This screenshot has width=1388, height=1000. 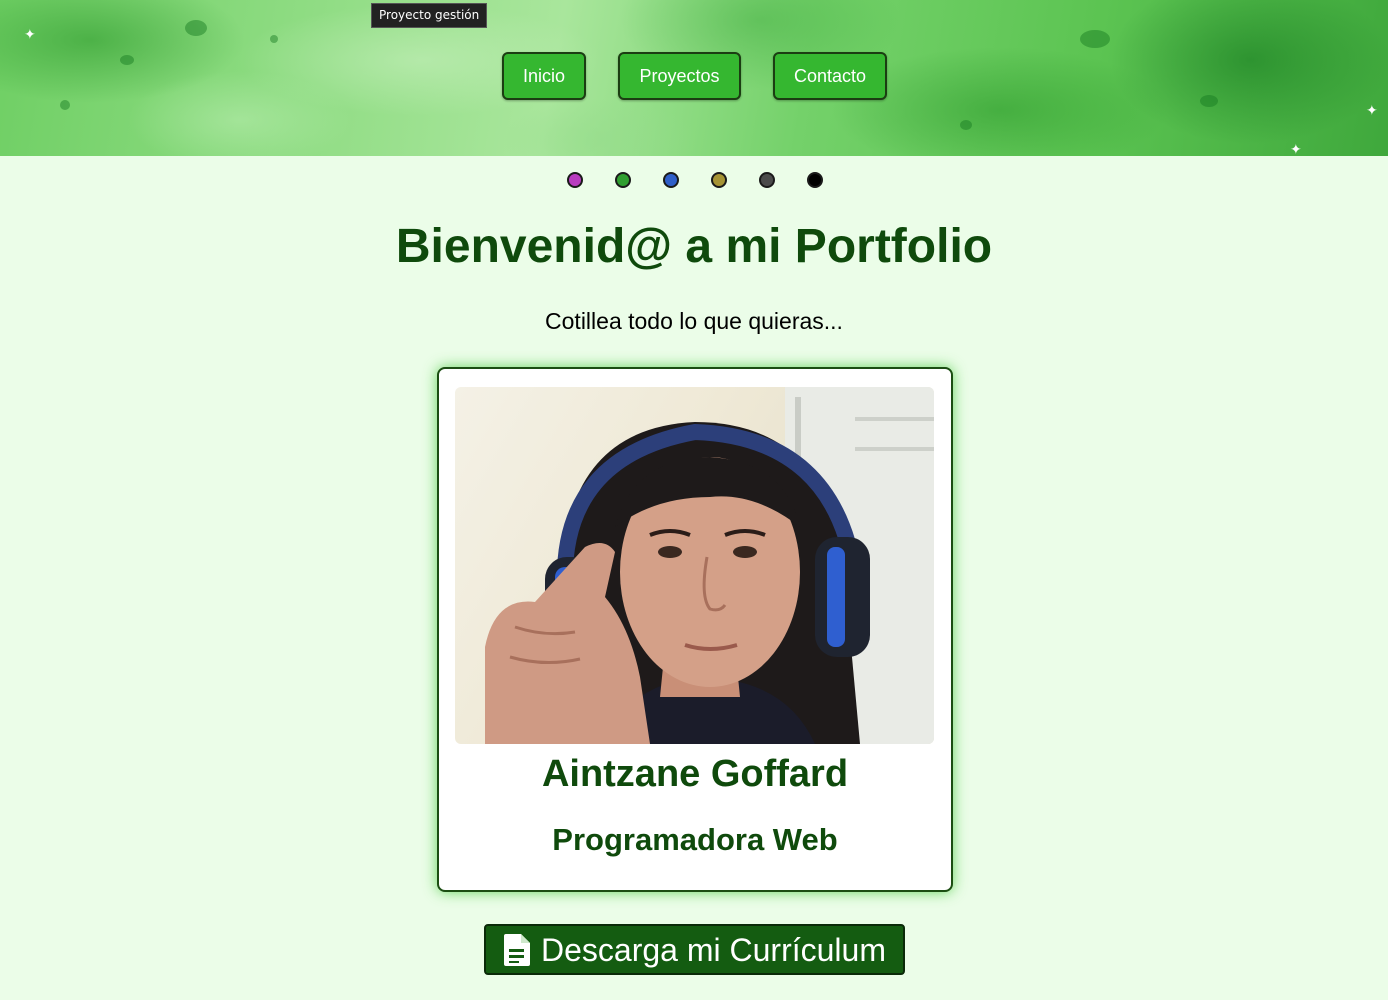 I want to click on theme-dot-olive, so click(x=719, y=180).